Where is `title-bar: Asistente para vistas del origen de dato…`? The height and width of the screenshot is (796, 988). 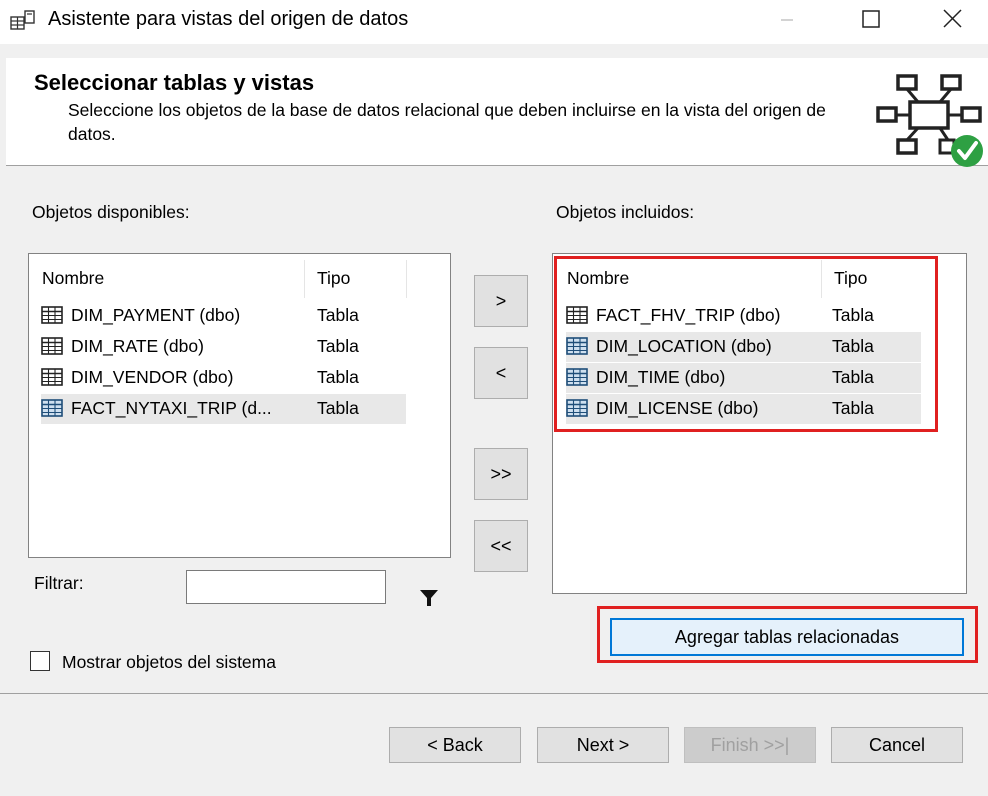
title-bar: Asistente para vistas del origen de dato… is located at coordinates (494, 22).